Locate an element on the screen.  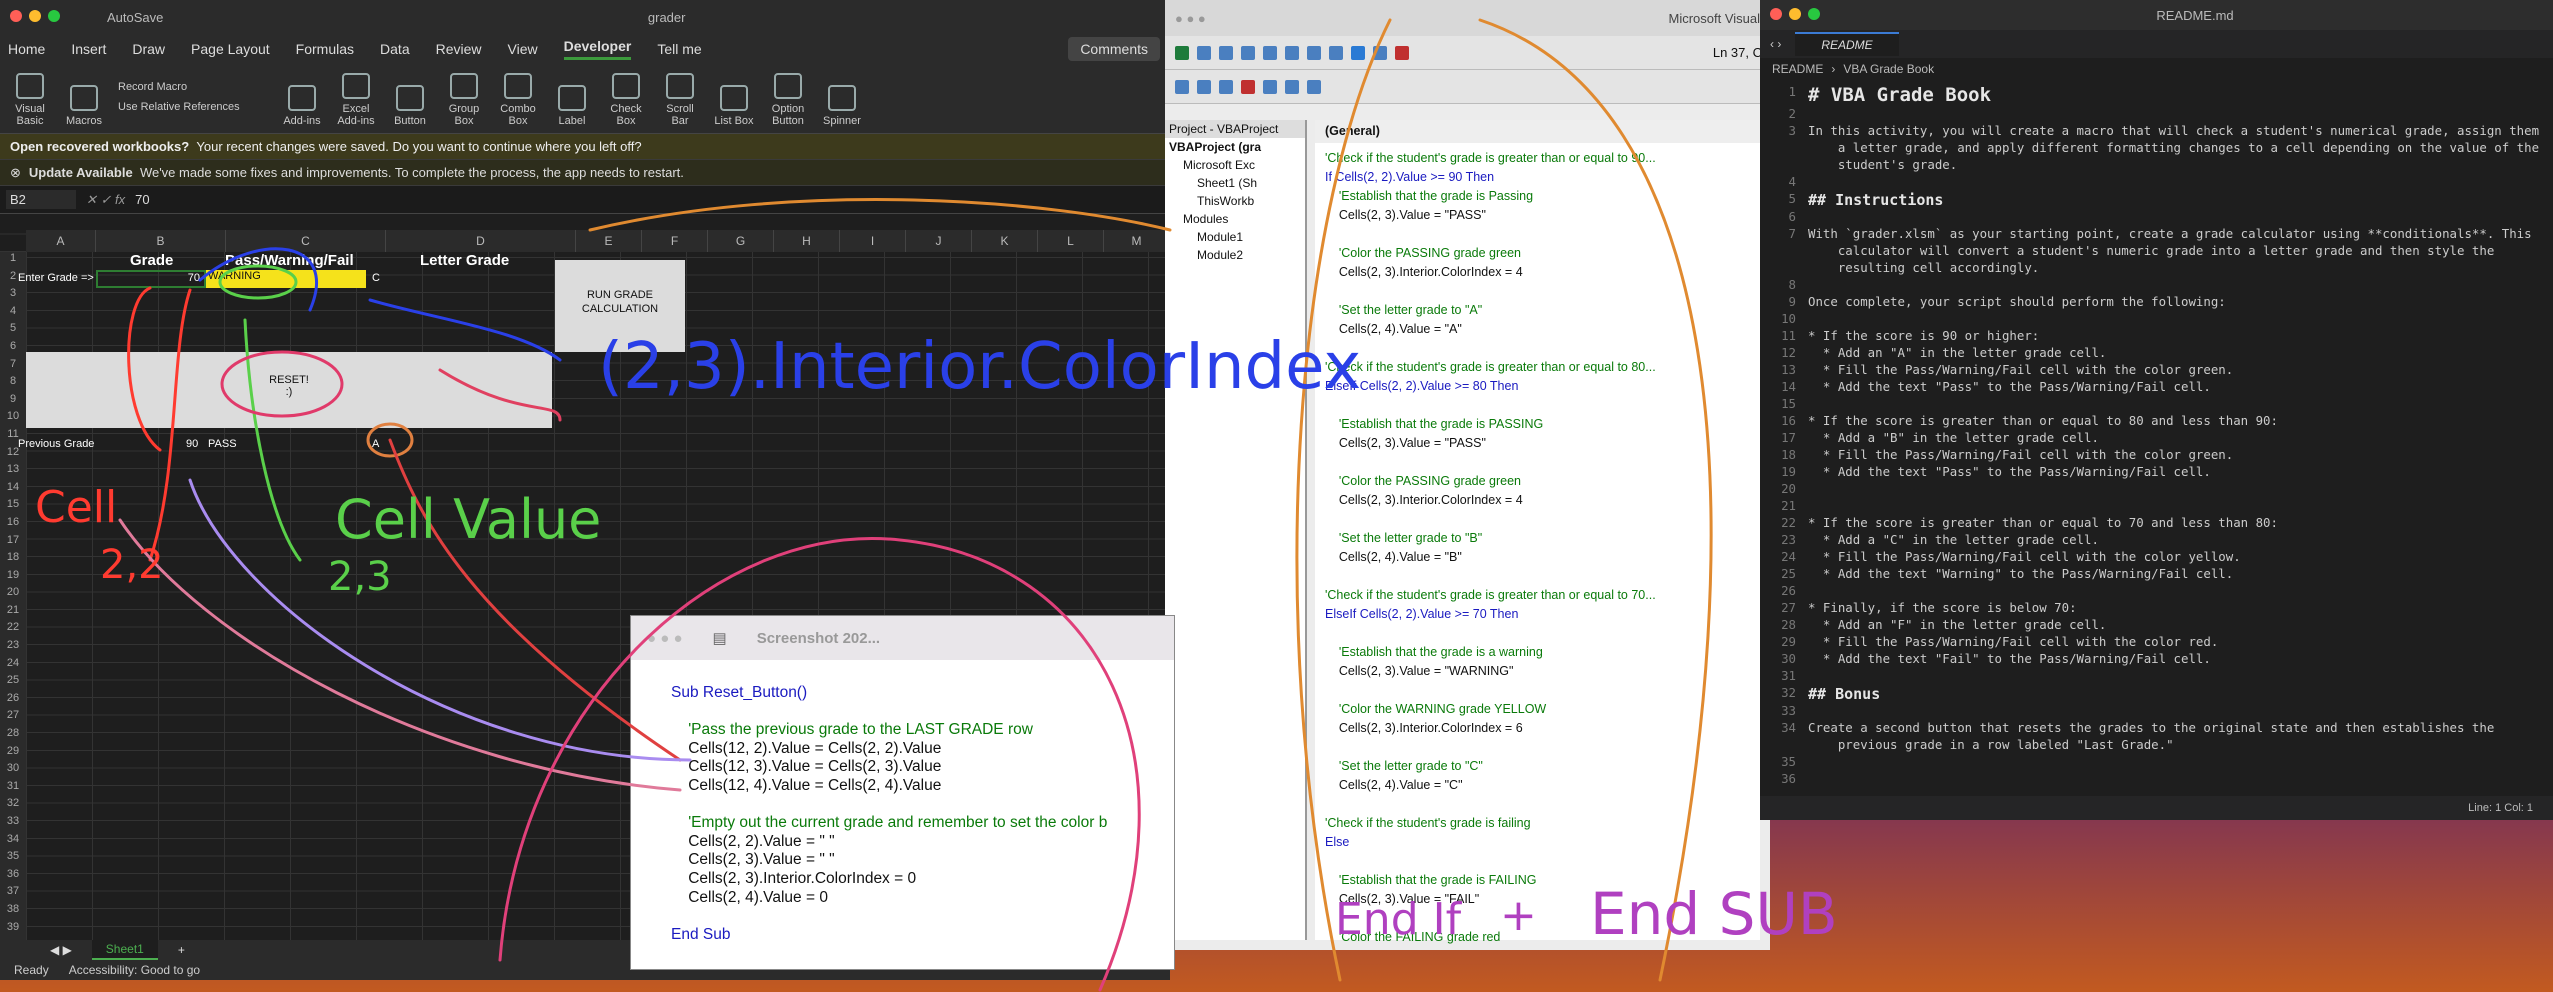
procedure-dropdown: (General) is located at coordinates (1537, 131).